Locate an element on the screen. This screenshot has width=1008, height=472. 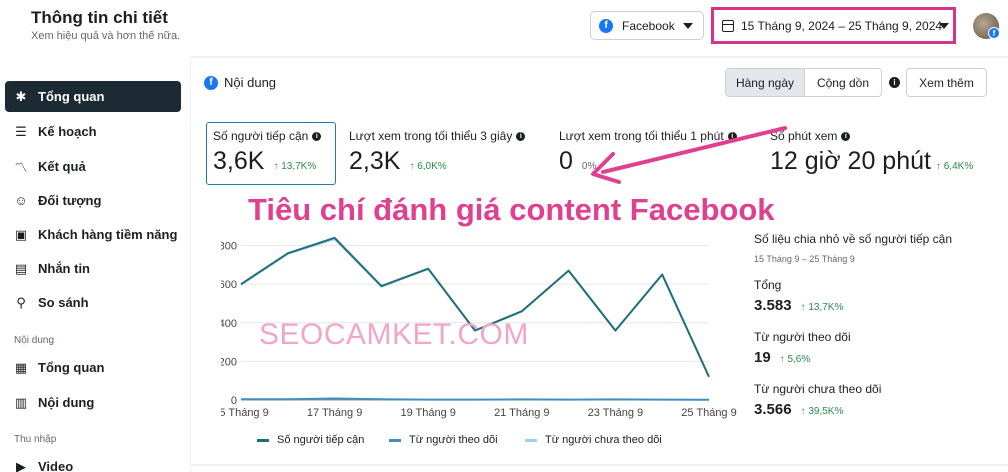
sidebar-item-content-overview: ▦ Tổng quan is located at coordinates (93, 367).